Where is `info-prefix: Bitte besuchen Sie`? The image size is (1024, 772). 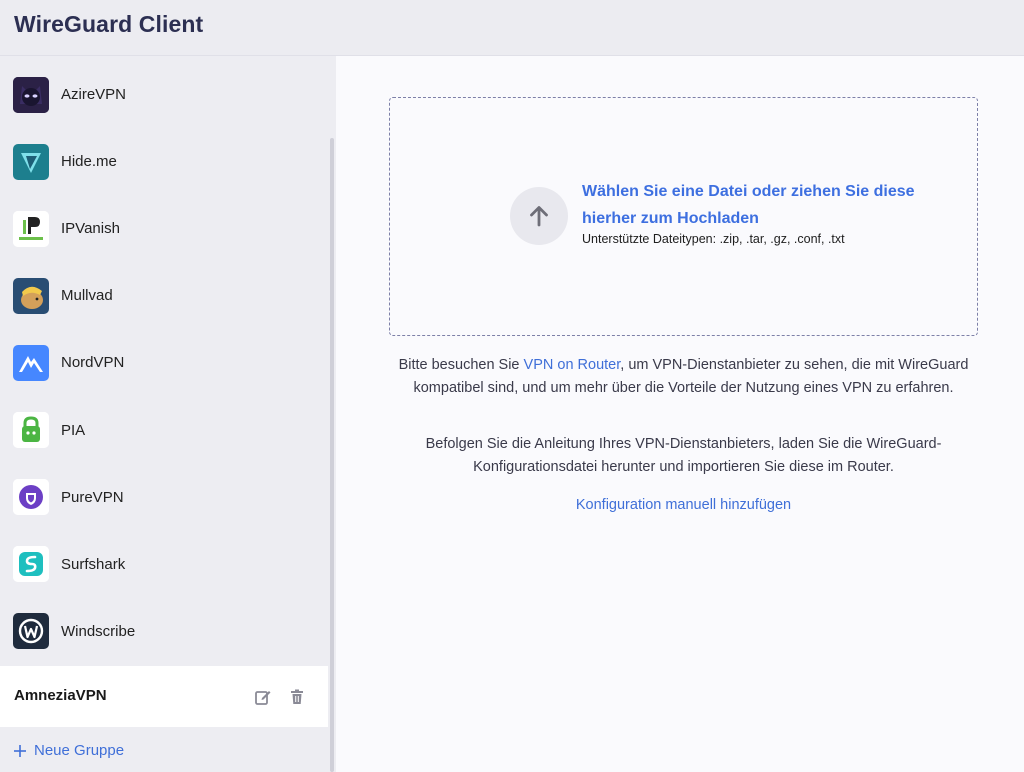
info-prefix: Bitte besuchen Sie is located at coordinates (461, 365).